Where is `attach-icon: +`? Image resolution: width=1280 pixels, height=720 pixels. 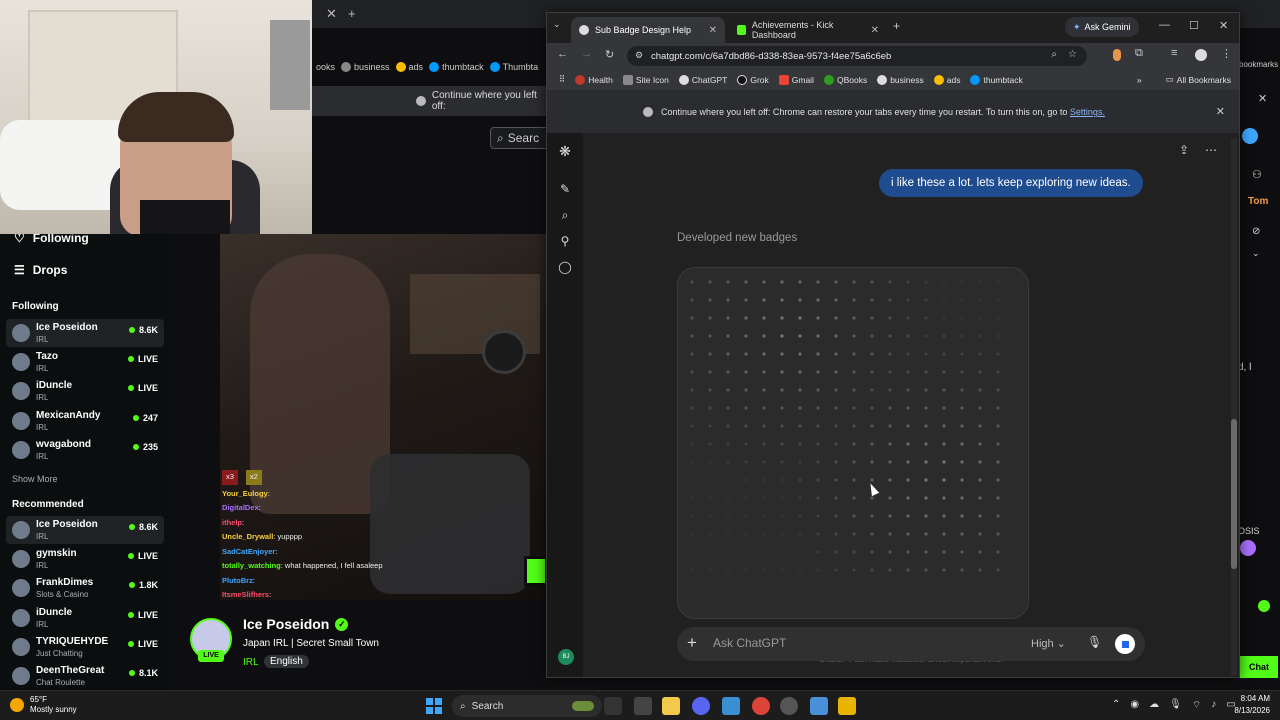 attach-icon: + is located at coordinates (692, 643).